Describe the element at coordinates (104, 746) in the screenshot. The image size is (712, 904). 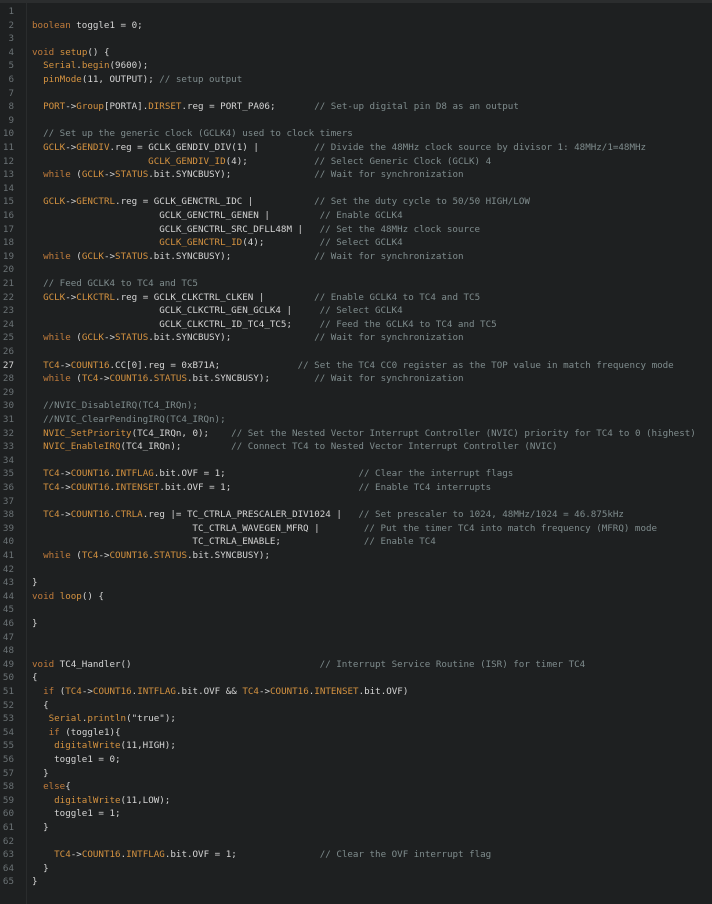
I see `code-line: digitalWrite(11,HIGH);` at that location.